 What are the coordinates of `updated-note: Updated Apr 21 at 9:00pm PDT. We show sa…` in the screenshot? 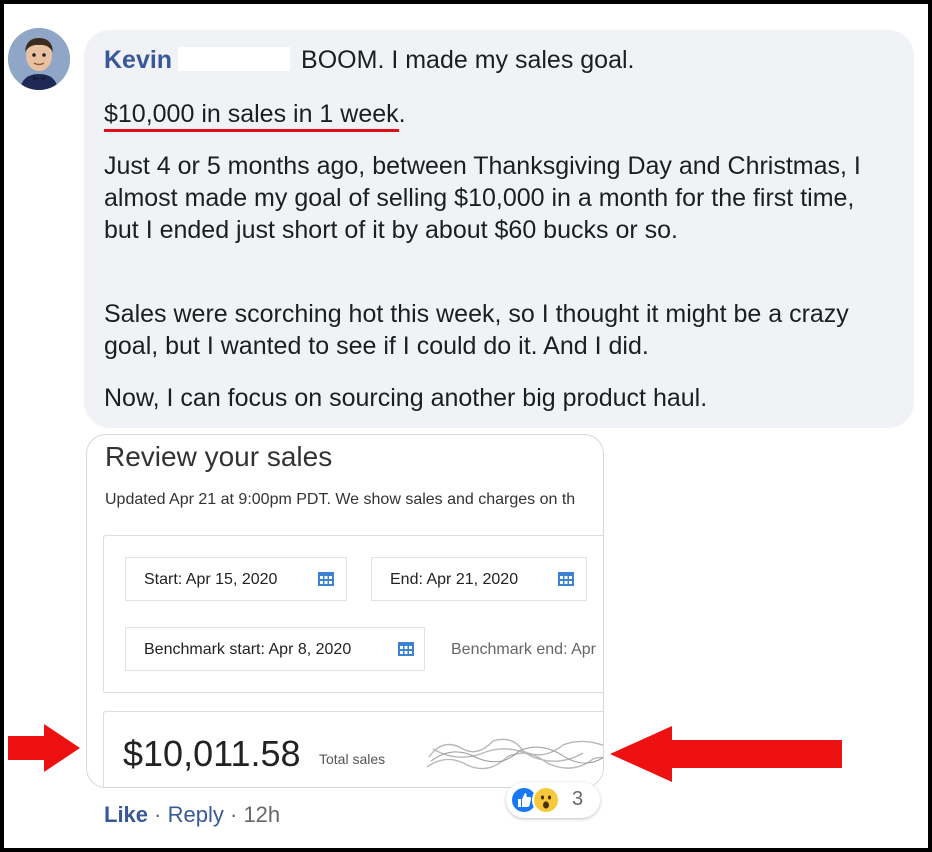 It's located at (340, 499).